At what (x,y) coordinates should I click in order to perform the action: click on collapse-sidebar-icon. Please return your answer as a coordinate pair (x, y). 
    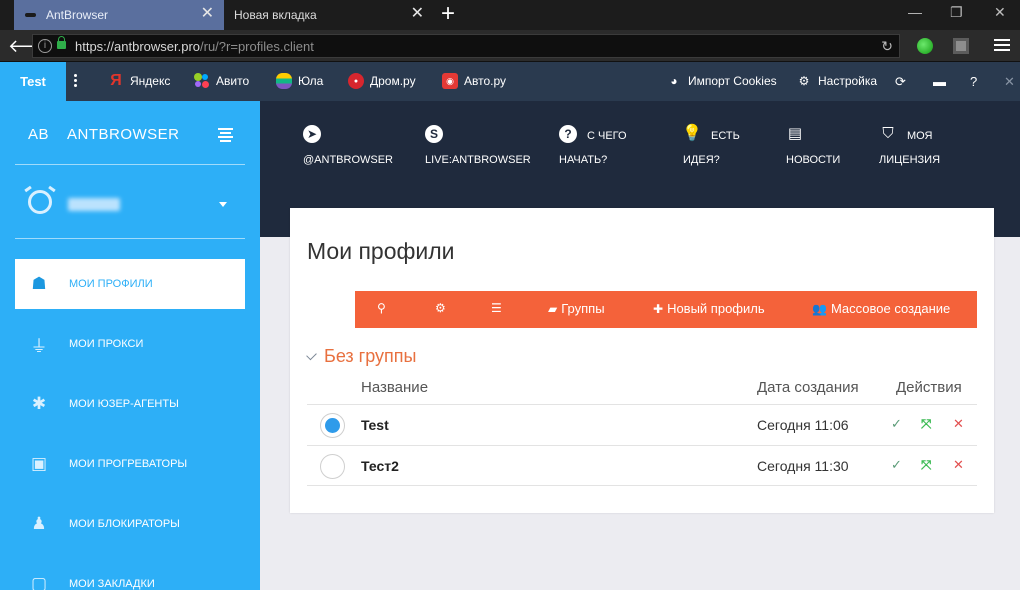
    Looking at the image, I should click on (225, 135).